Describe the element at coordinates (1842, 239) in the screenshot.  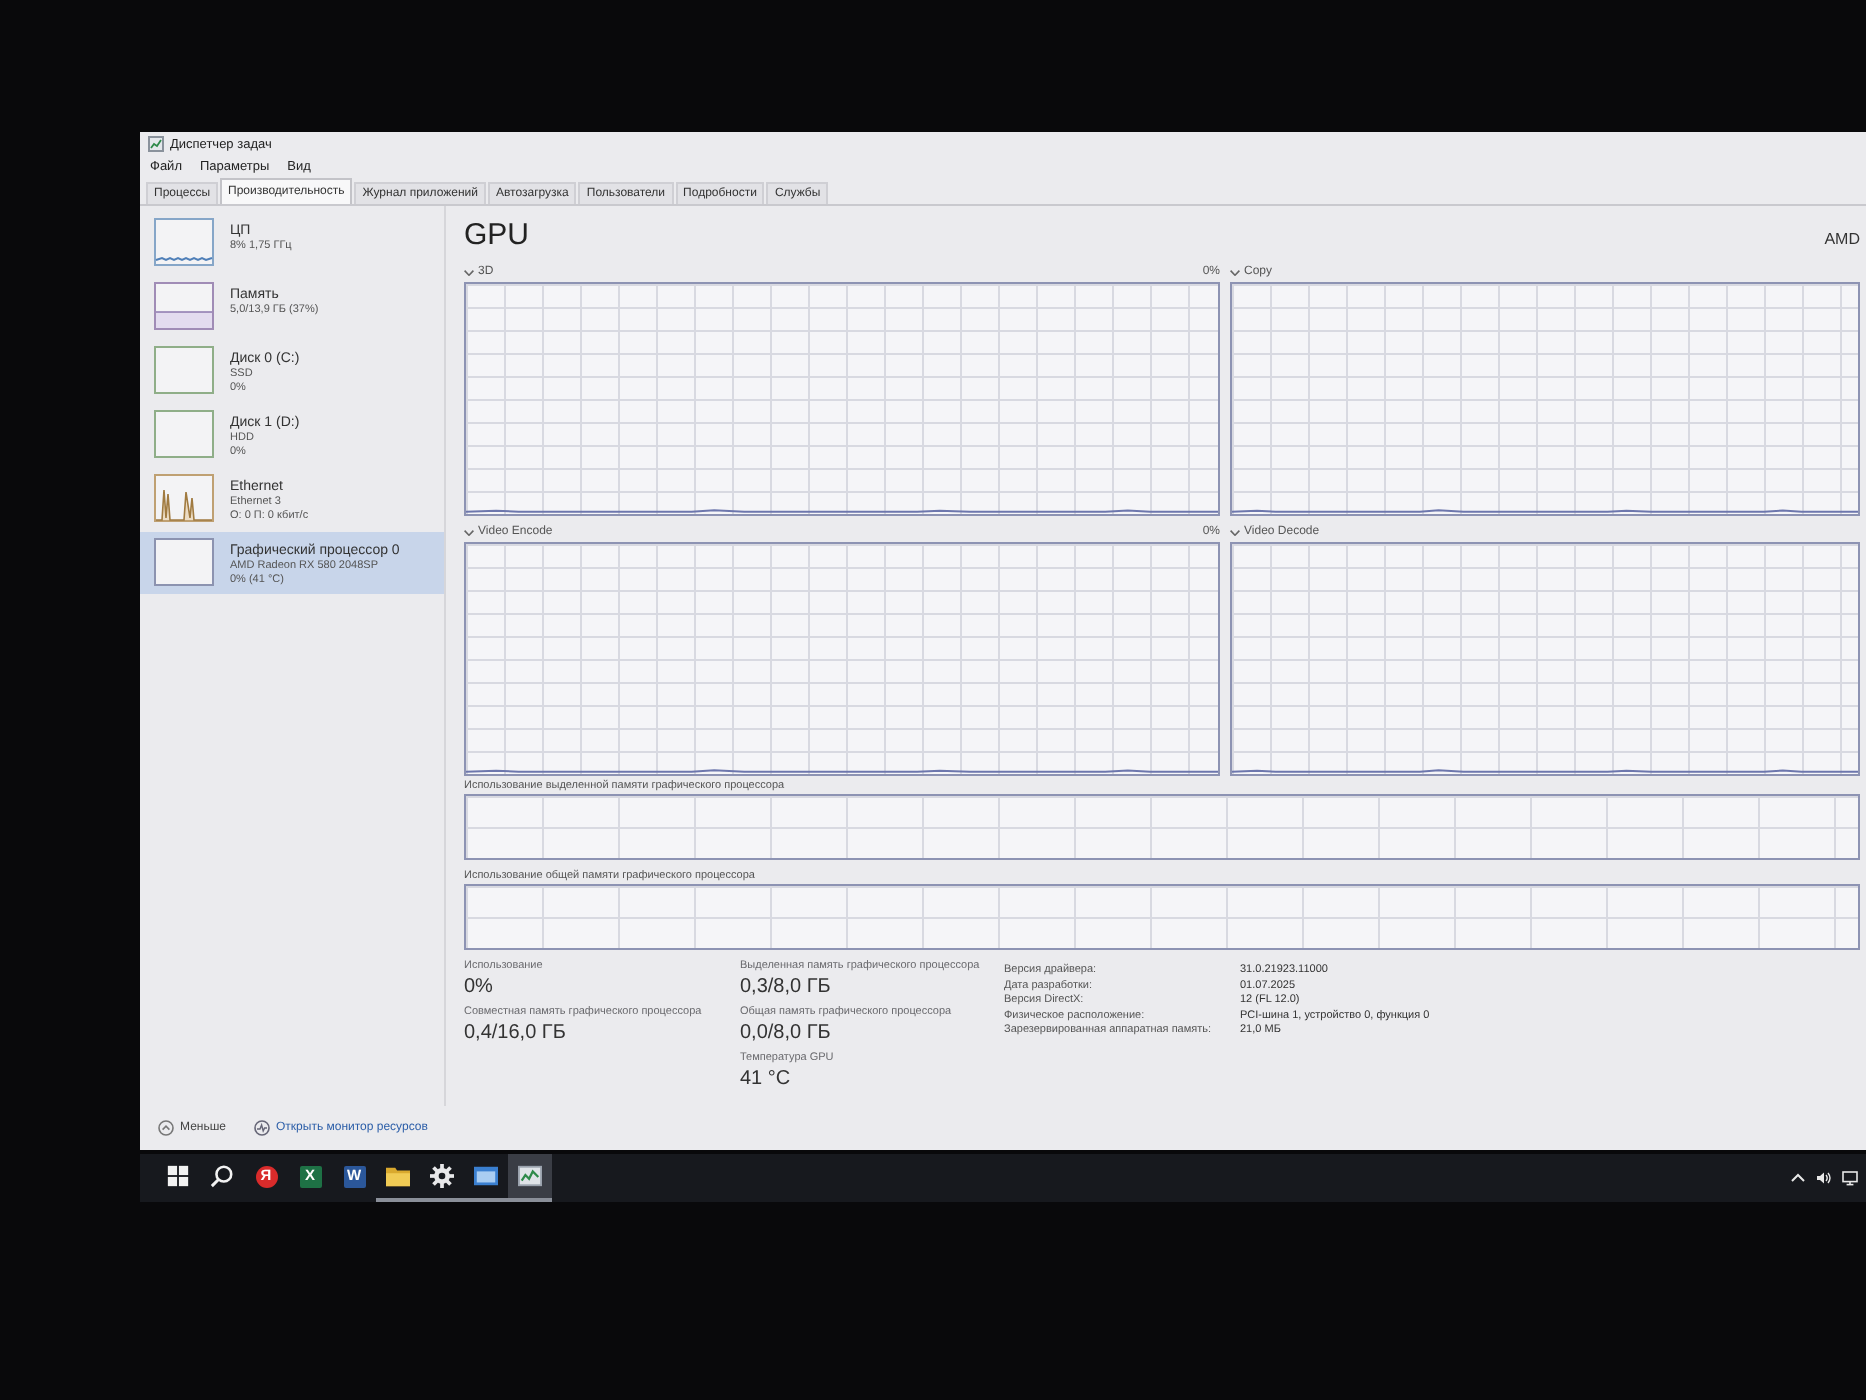
I see `gpu-model: AMD` at that location.